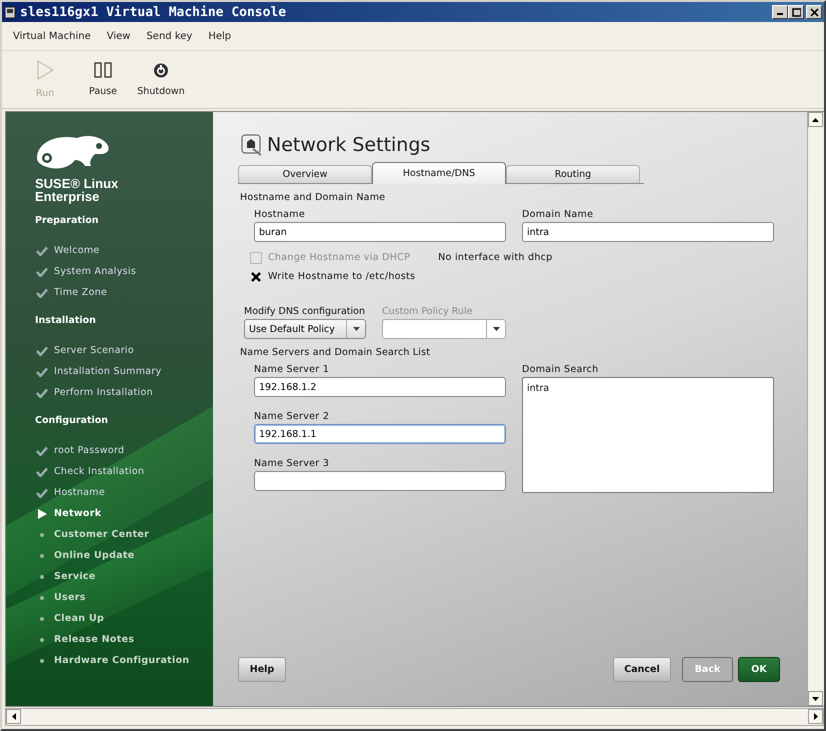  Describe the element at coordinates (305, 329) in the screenshot. I see `dns-mode-dropdown: Use Default Policy` at that location.